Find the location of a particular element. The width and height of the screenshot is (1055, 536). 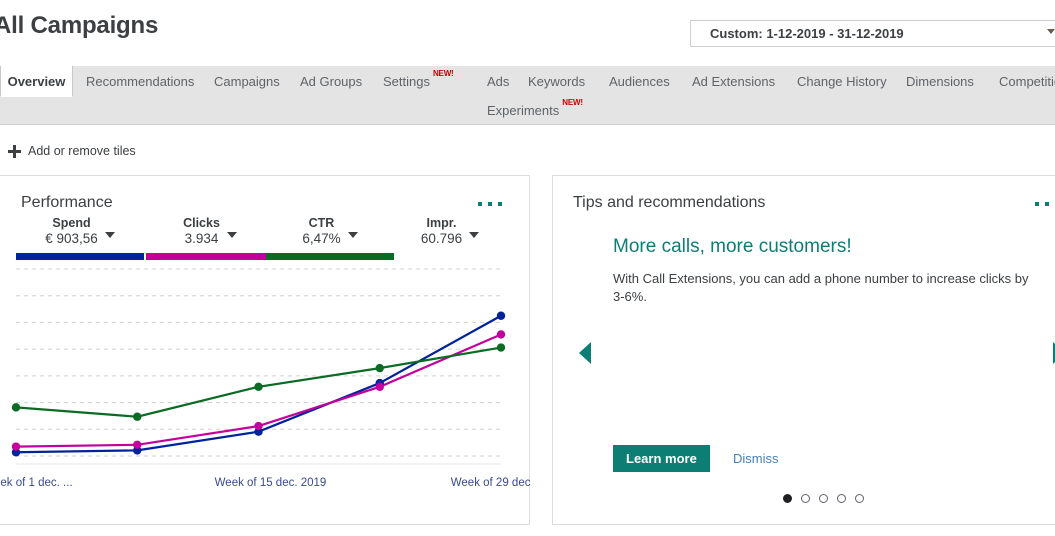

tab-competition: Competition is located at coordinates (1027, 81).